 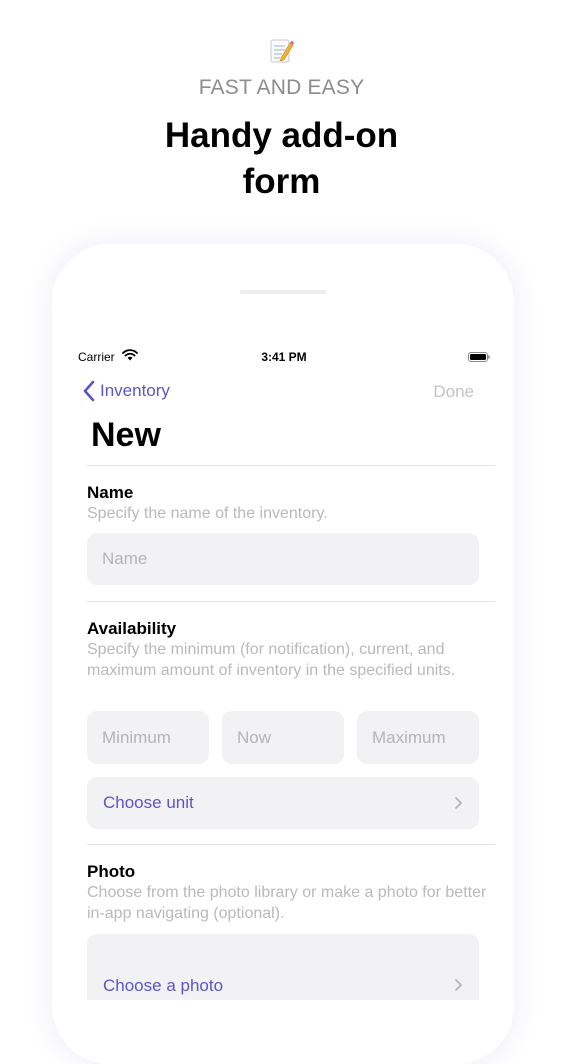 I want to click on back-button: Inventory, so click(x=126, y=391).